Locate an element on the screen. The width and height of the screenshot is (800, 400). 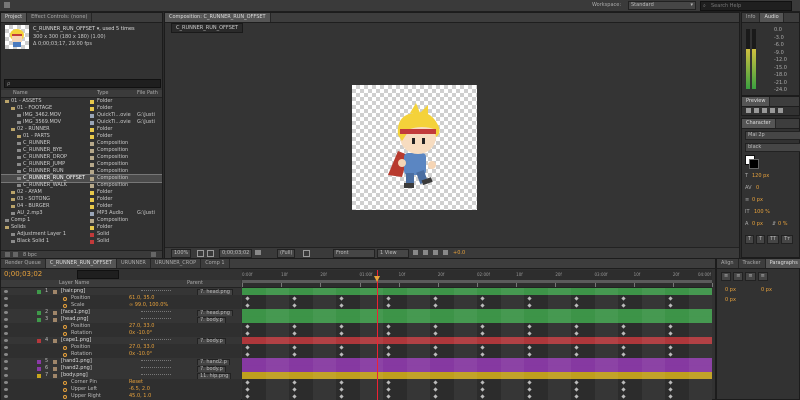
indent-left-value: 0 px is located at coordinates (730, 290).